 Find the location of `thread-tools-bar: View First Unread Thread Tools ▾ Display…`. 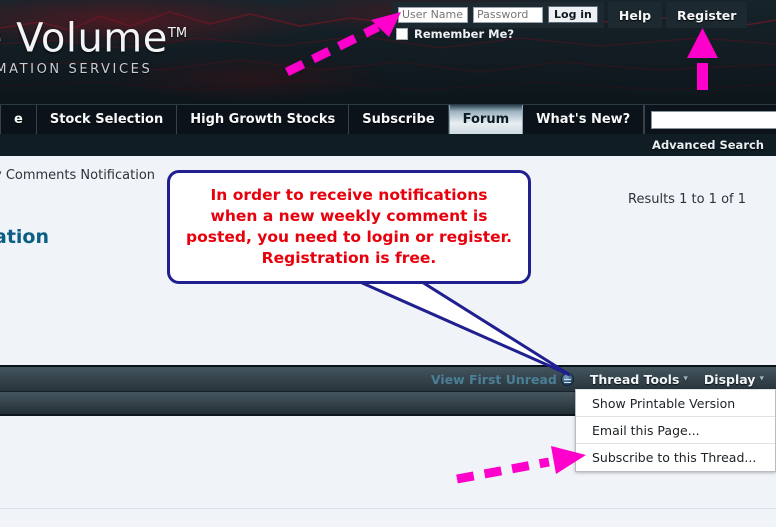

thread-tools-bar: View First Unread Thread Tools ▾ Display… is located at coordinates (388, 378).